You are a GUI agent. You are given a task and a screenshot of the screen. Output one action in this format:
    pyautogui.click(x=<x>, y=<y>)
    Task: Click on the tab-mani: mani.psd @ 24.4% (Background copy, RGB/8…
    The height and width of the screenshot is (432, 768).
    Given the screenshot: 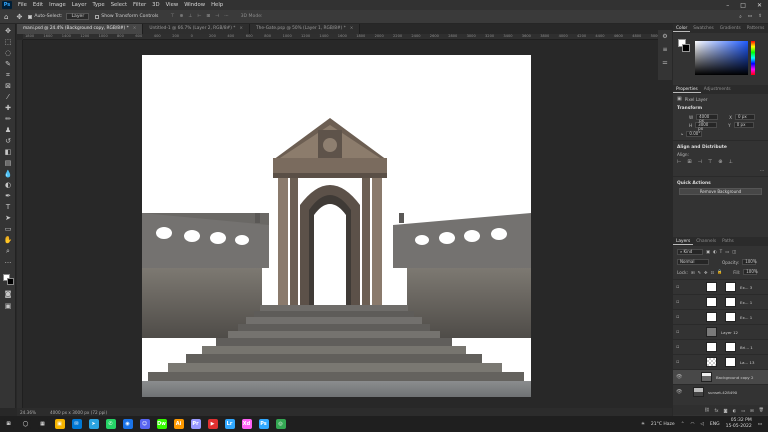 What is the action you would take?
    pyautogui.click(x=80, y=29)
    